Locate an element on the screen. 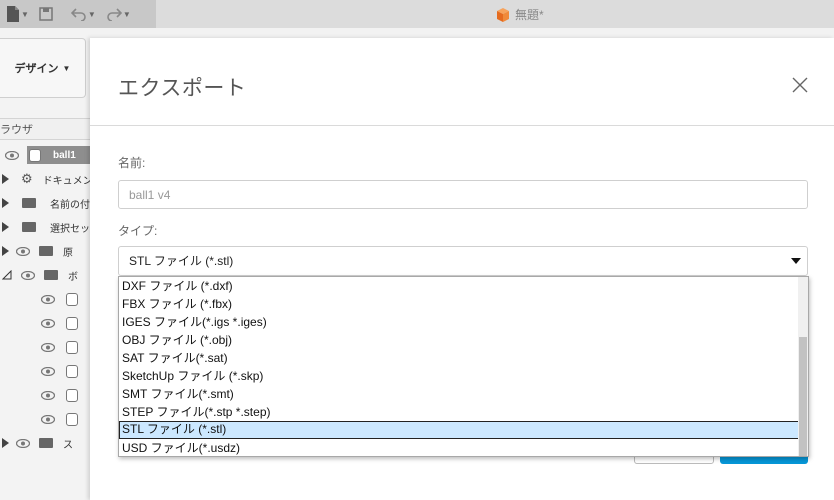 The height and width of the screenshot is (500, 834). tree-row-bodies: ボ is located at coordinates (45, 275).